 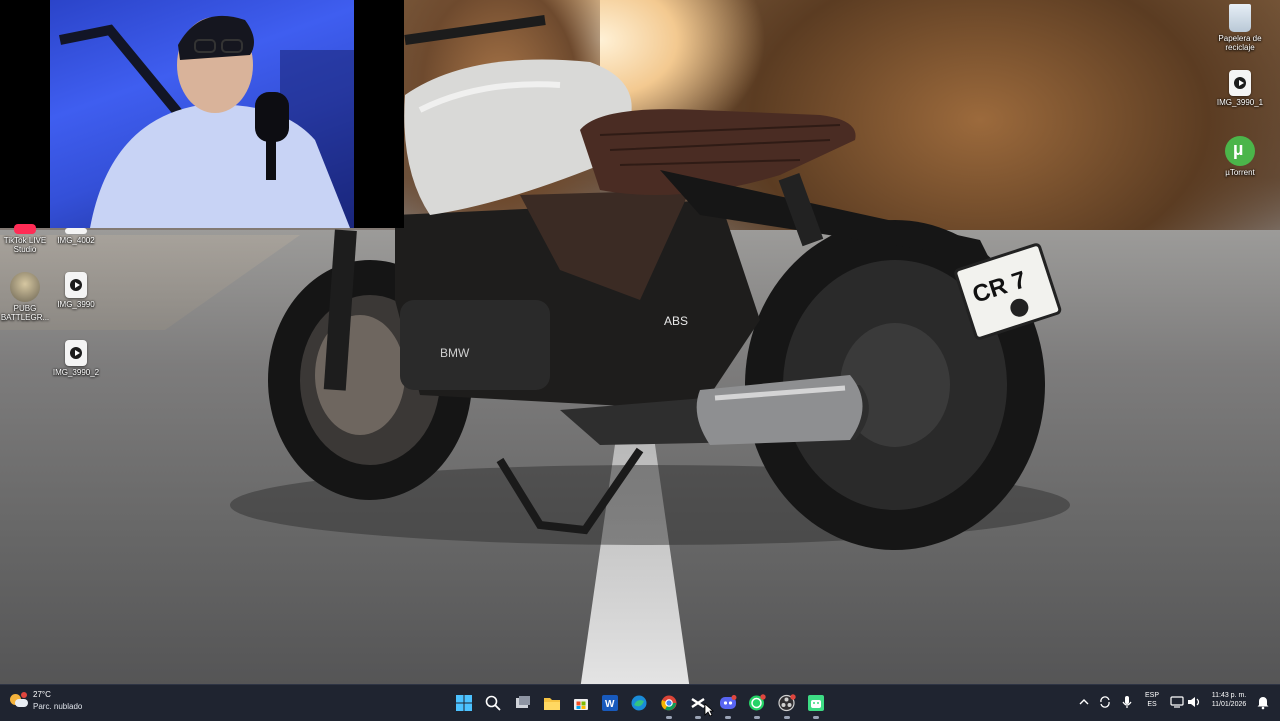 I want to click on desktop-icon-recycle-bin: Papelera de reciclaje, so click(x=1240, y=28).